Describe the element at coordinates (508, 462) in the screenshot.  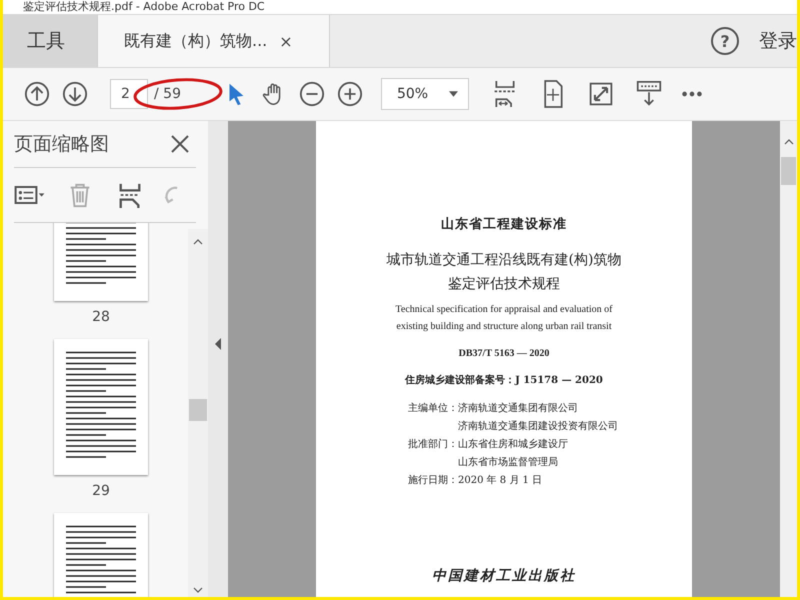
I see `info-value: 山东省市场监督管理局` at that location.